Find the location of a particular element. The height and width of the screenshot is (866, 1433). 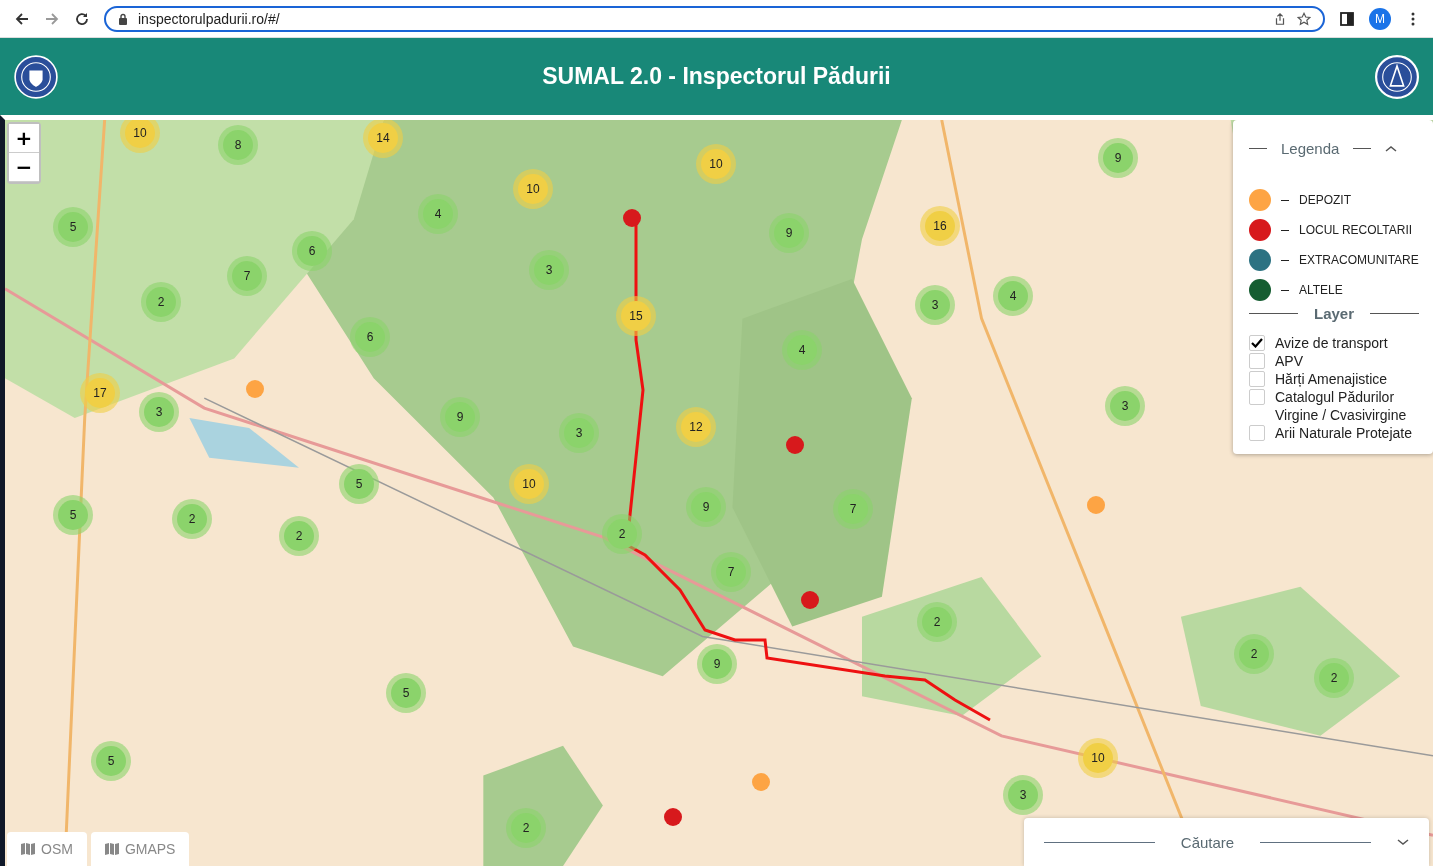

app-title: SUMAL 2.0 - Inspectorul Pădurii is located at coordinates (716, 76).